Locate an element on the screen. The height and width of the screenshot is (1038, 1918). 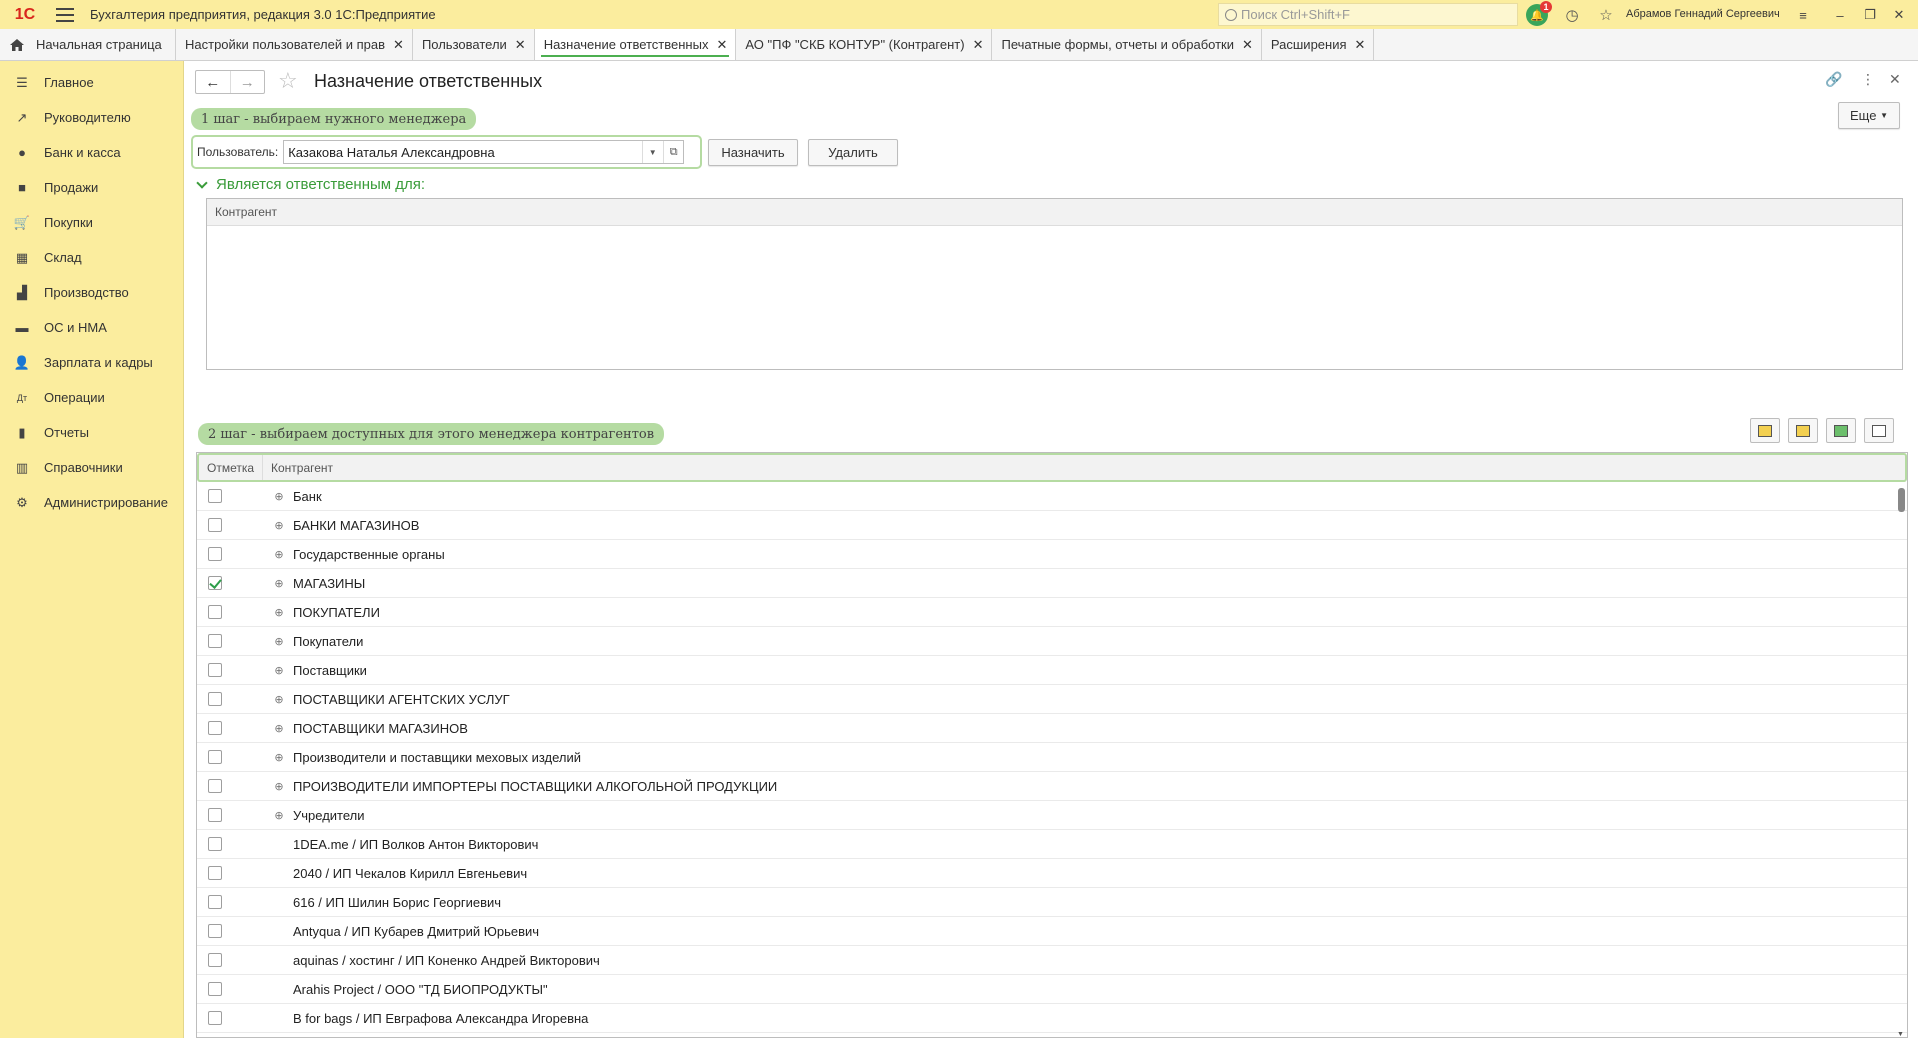
sidebar-item-operations: Дт Операции is located at coordinates (91, 397).